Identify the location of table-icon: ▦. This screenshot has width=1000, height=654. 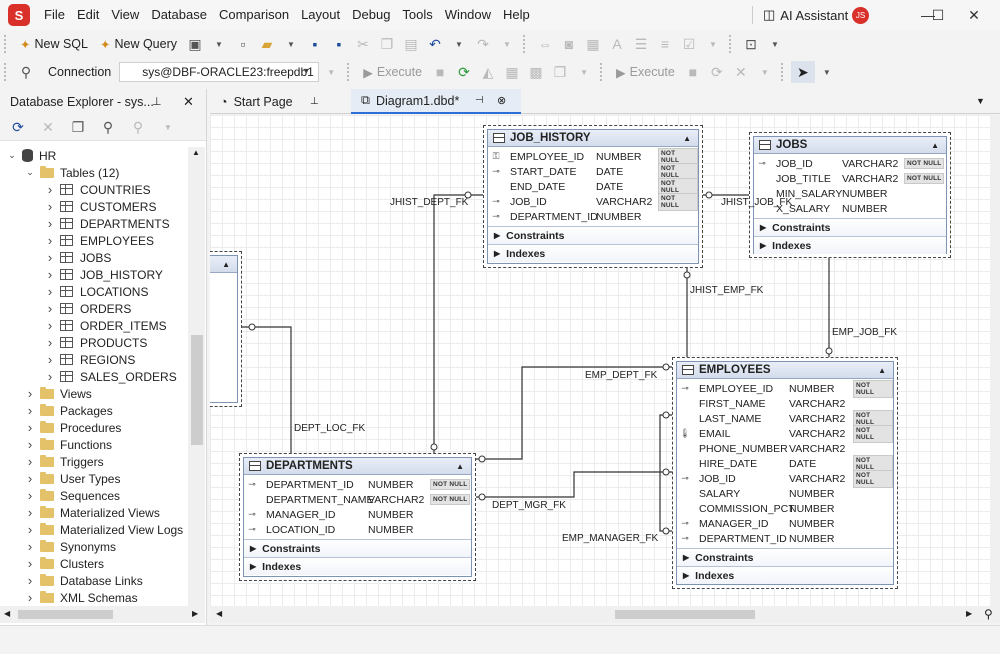
(593, 44).